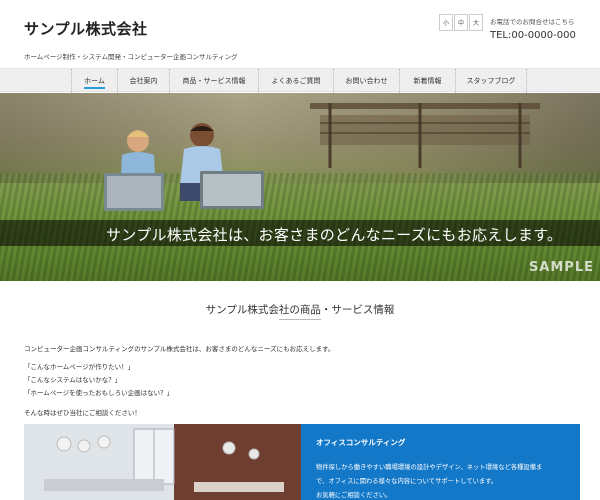  Describe the element at coordinates (491, 81) in the screenshot. I see `nav-item-blog: スタッフブログ` at that location.